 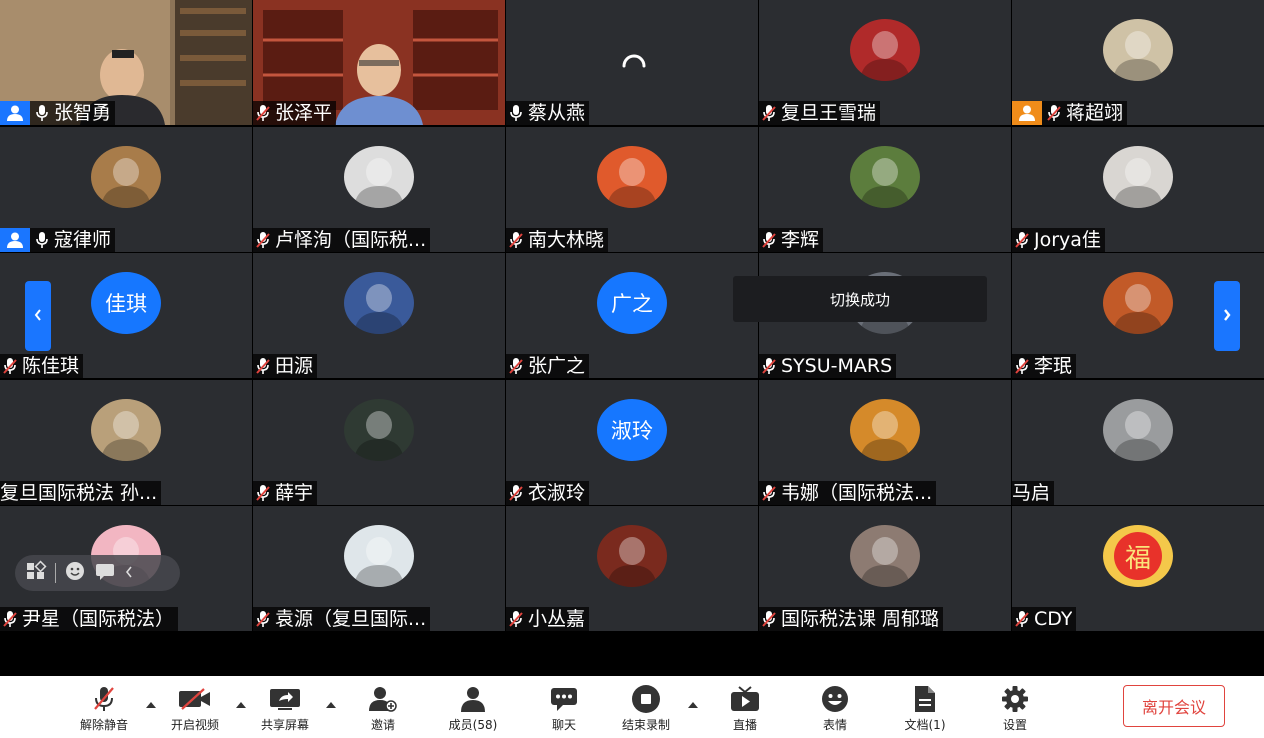 What do you see at coordinates (1095, 113) in the screenshot?
I see `participant-name: 蒋超翊` at bounding box center [1095, 113].